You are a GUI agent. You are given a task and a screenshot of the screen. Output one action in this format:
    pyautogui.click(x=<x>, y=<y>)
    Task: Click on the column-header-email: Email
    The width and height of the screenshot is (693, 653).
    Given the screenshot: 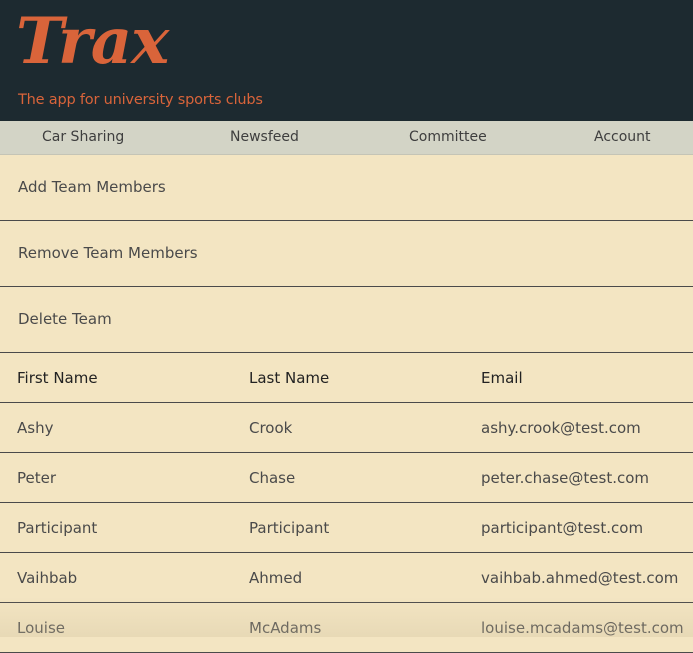 What is the action you would take?
    pyautogui.click(x=578, y=378)
    